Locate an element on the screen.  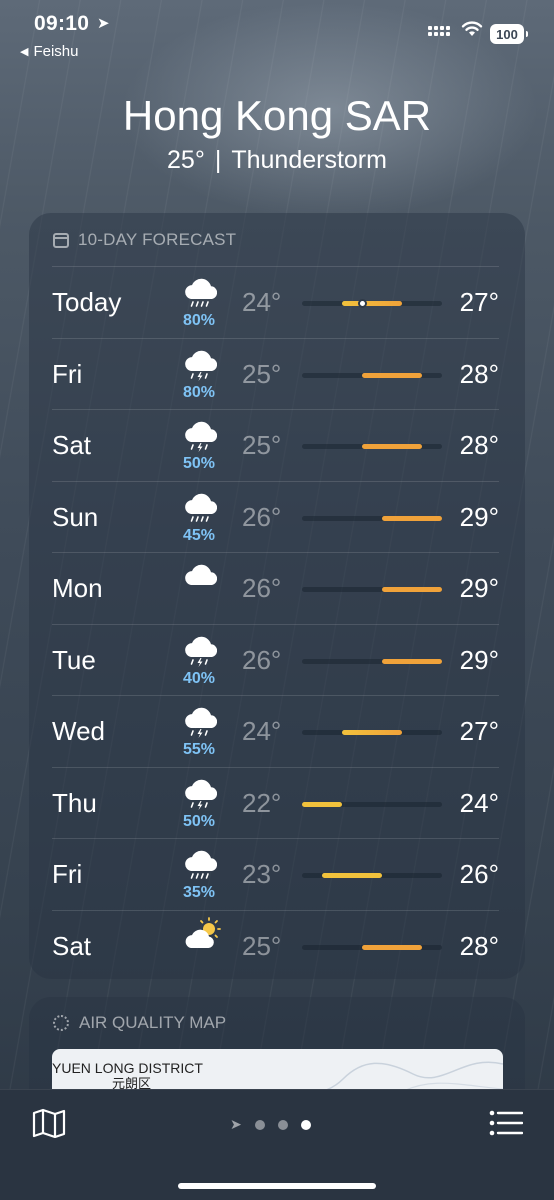
day-label: Today is located at coordinates (87, 302).